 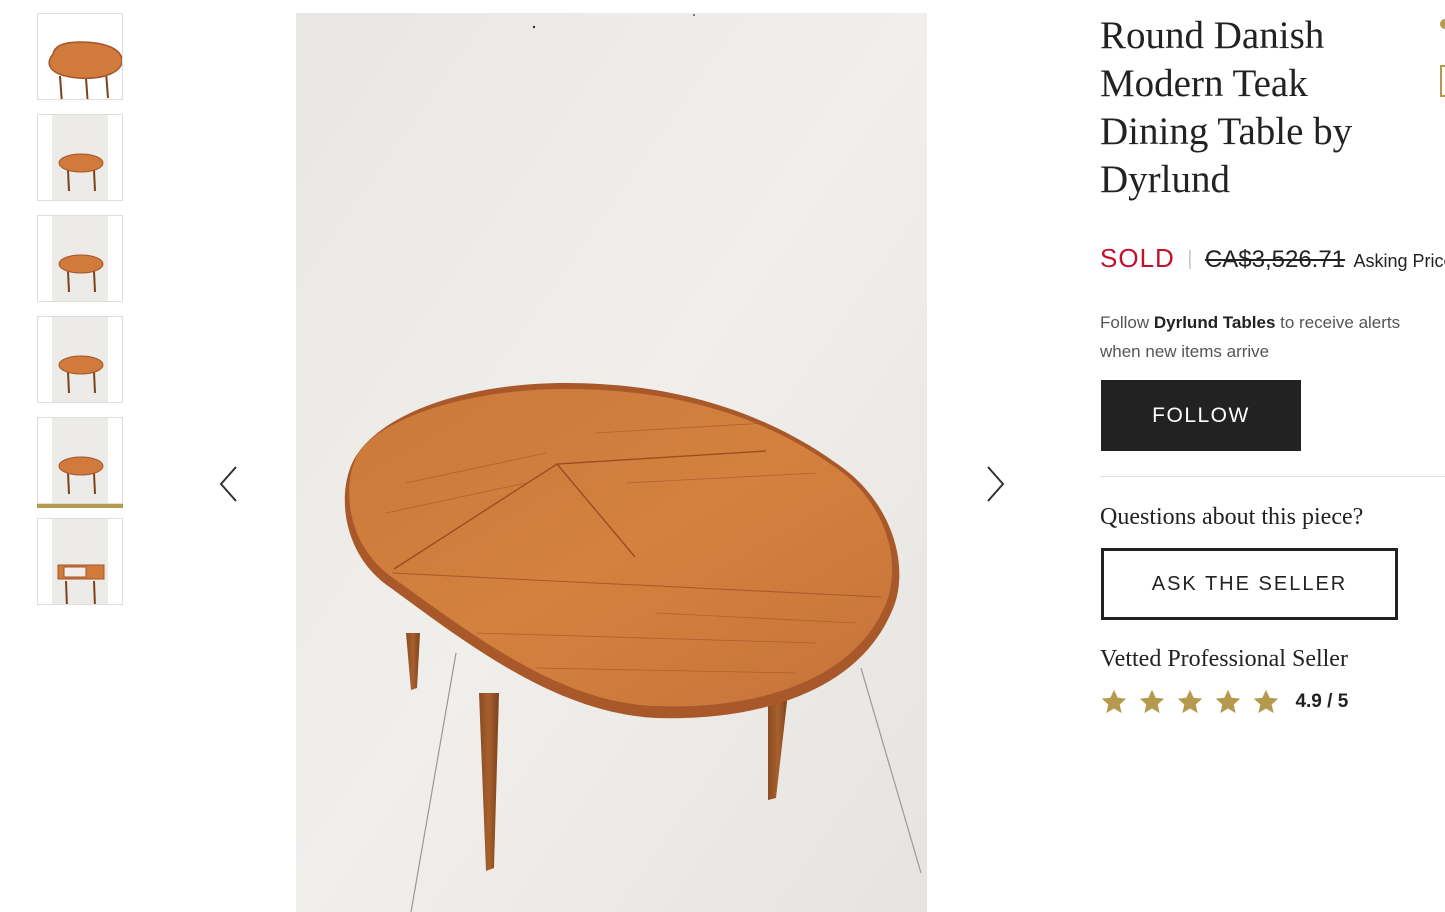 I want to click on questions-heading: Questions about this piece?, so click(x=1232, y=517).